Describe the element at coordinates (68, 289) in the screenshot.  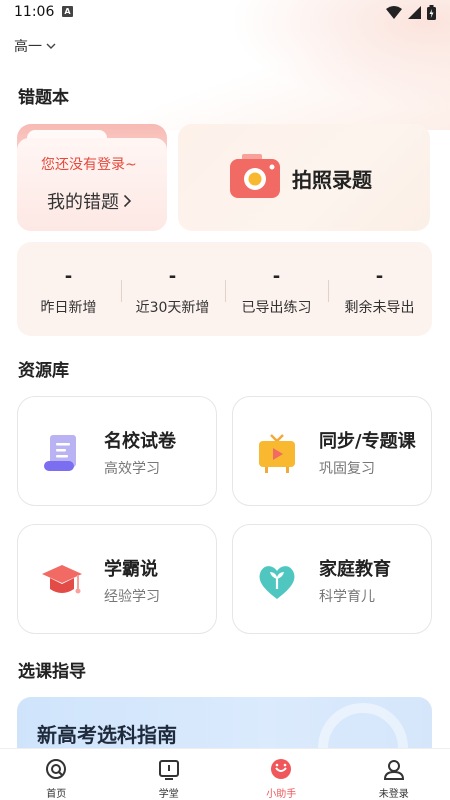
I see `stat-yesterday-new: - 昨日新增` at that location.